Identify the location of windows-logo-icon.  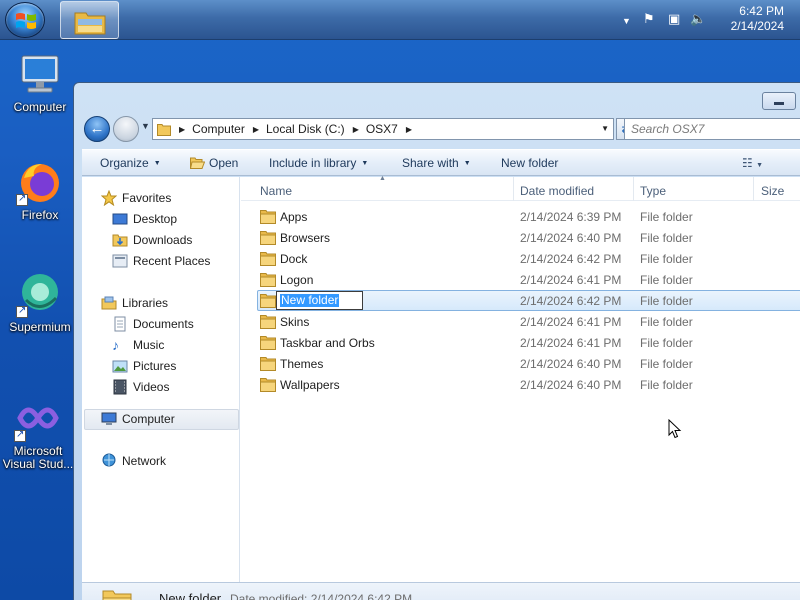
(26, 21).